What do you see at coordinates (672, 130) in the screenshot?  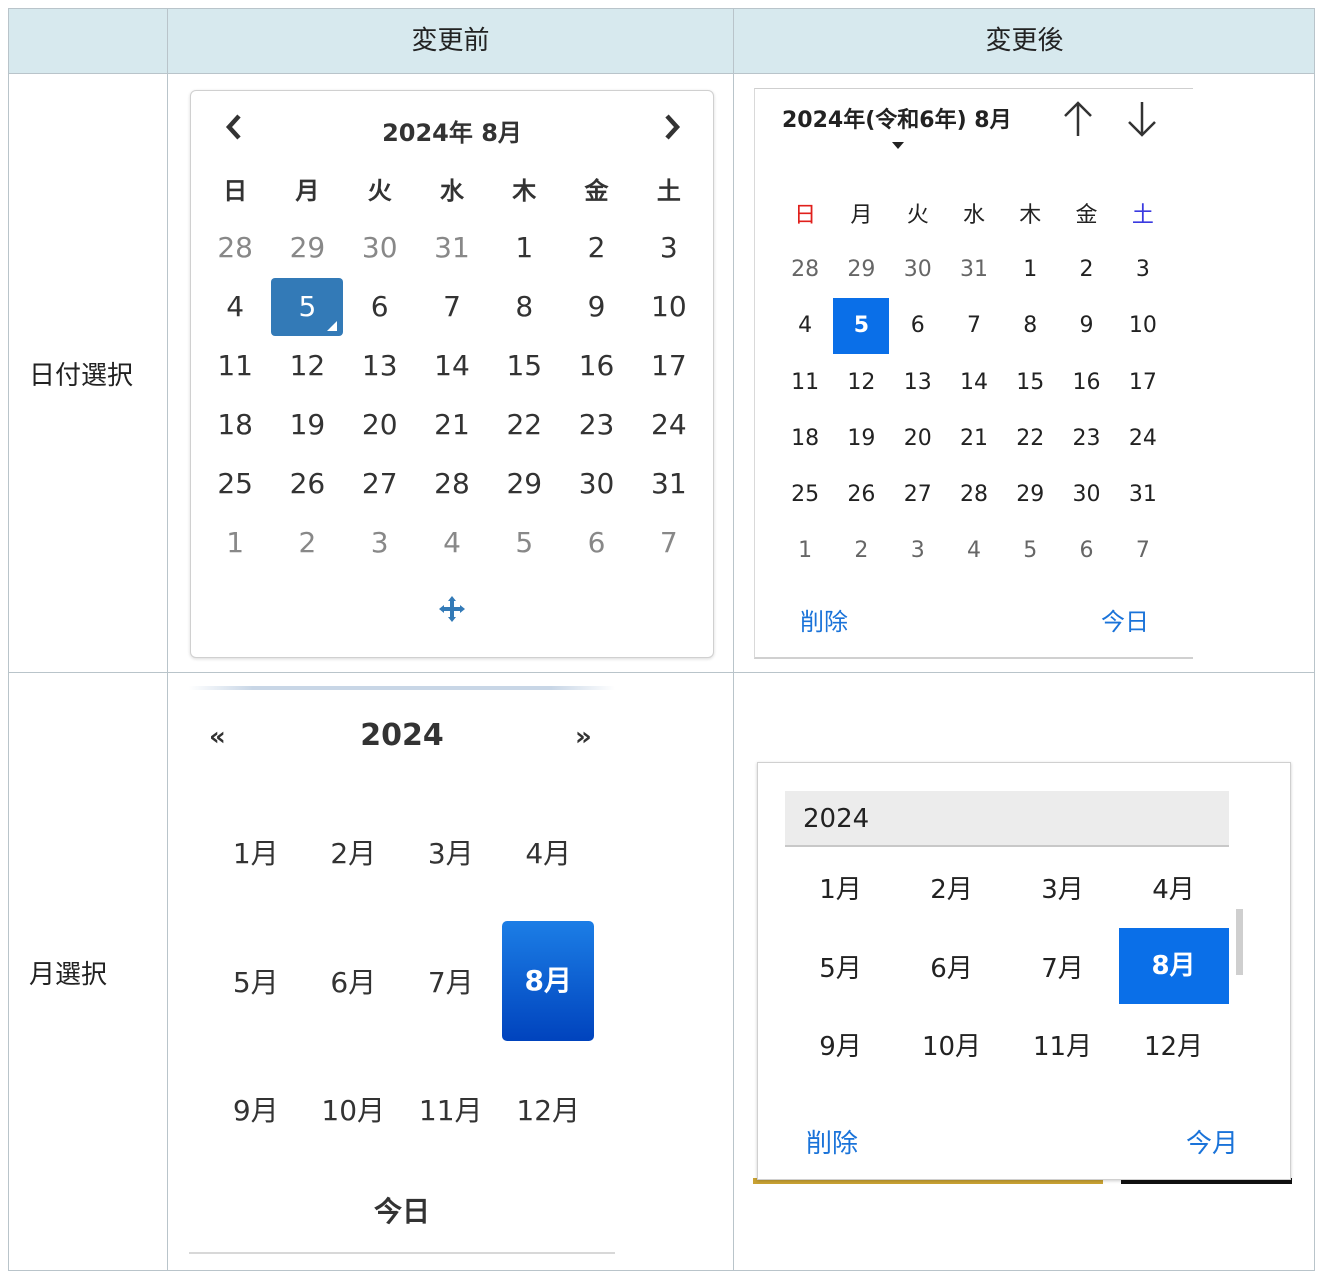 I see `chevron-right-icon` at bounding box center [672, 130].